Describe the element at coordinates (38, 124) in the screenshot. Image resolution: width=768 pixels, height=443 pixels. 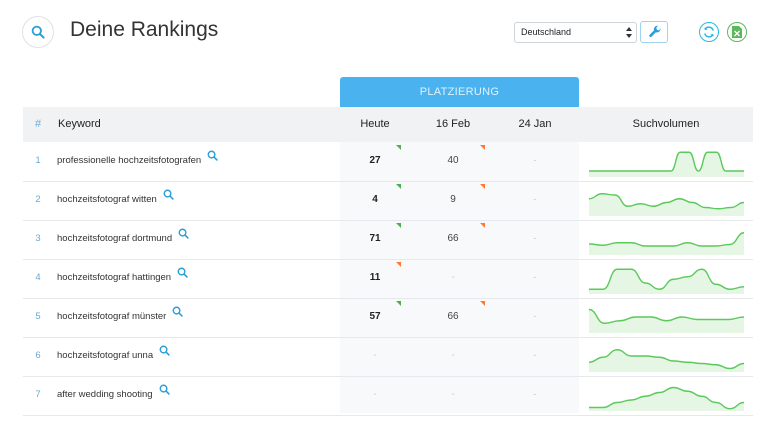
I see `column-header-index: #` at that location.